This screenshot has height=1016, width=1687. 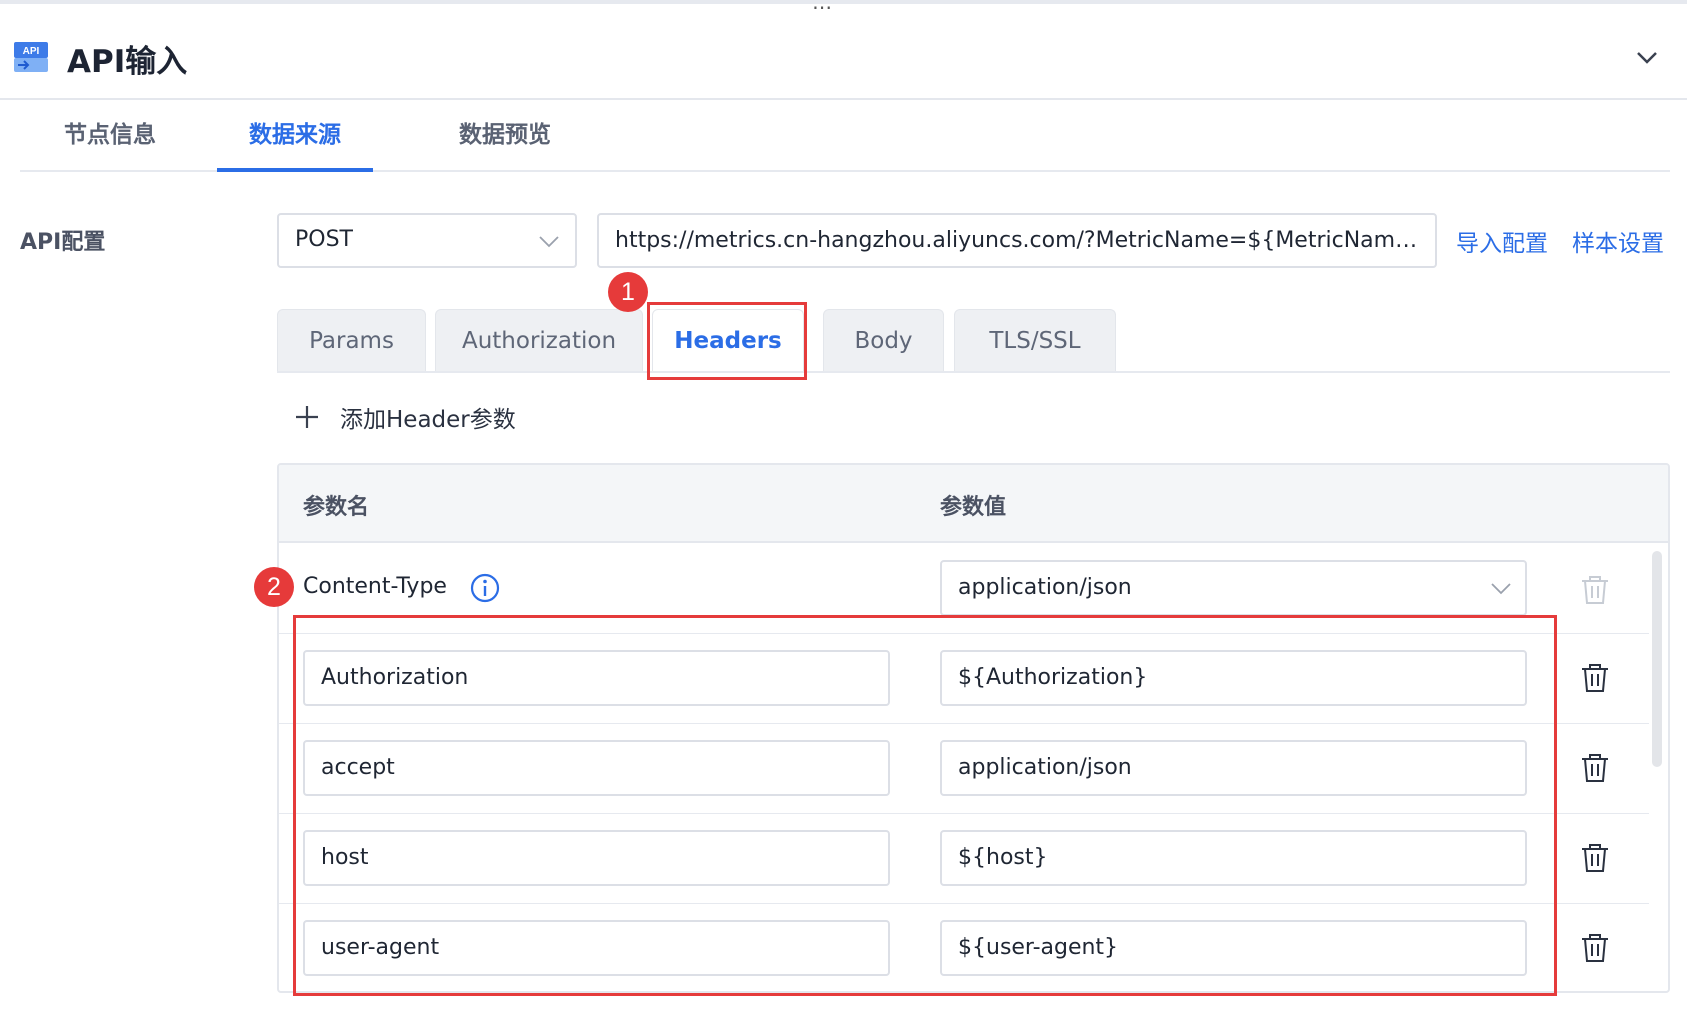 I want to click on subtab-tls-ssl: TLS/SSL, so click(x=1035, y=340).